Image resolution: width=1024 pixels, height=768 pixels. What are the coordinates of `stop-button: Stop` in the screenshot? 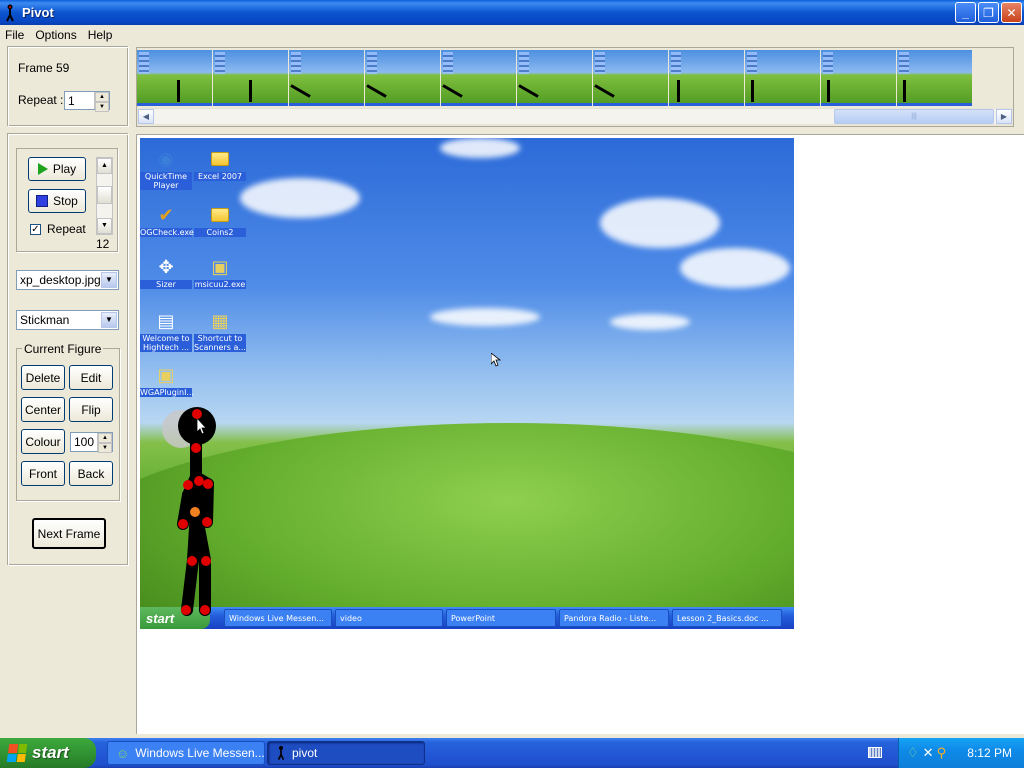 It's located at (57, 201).